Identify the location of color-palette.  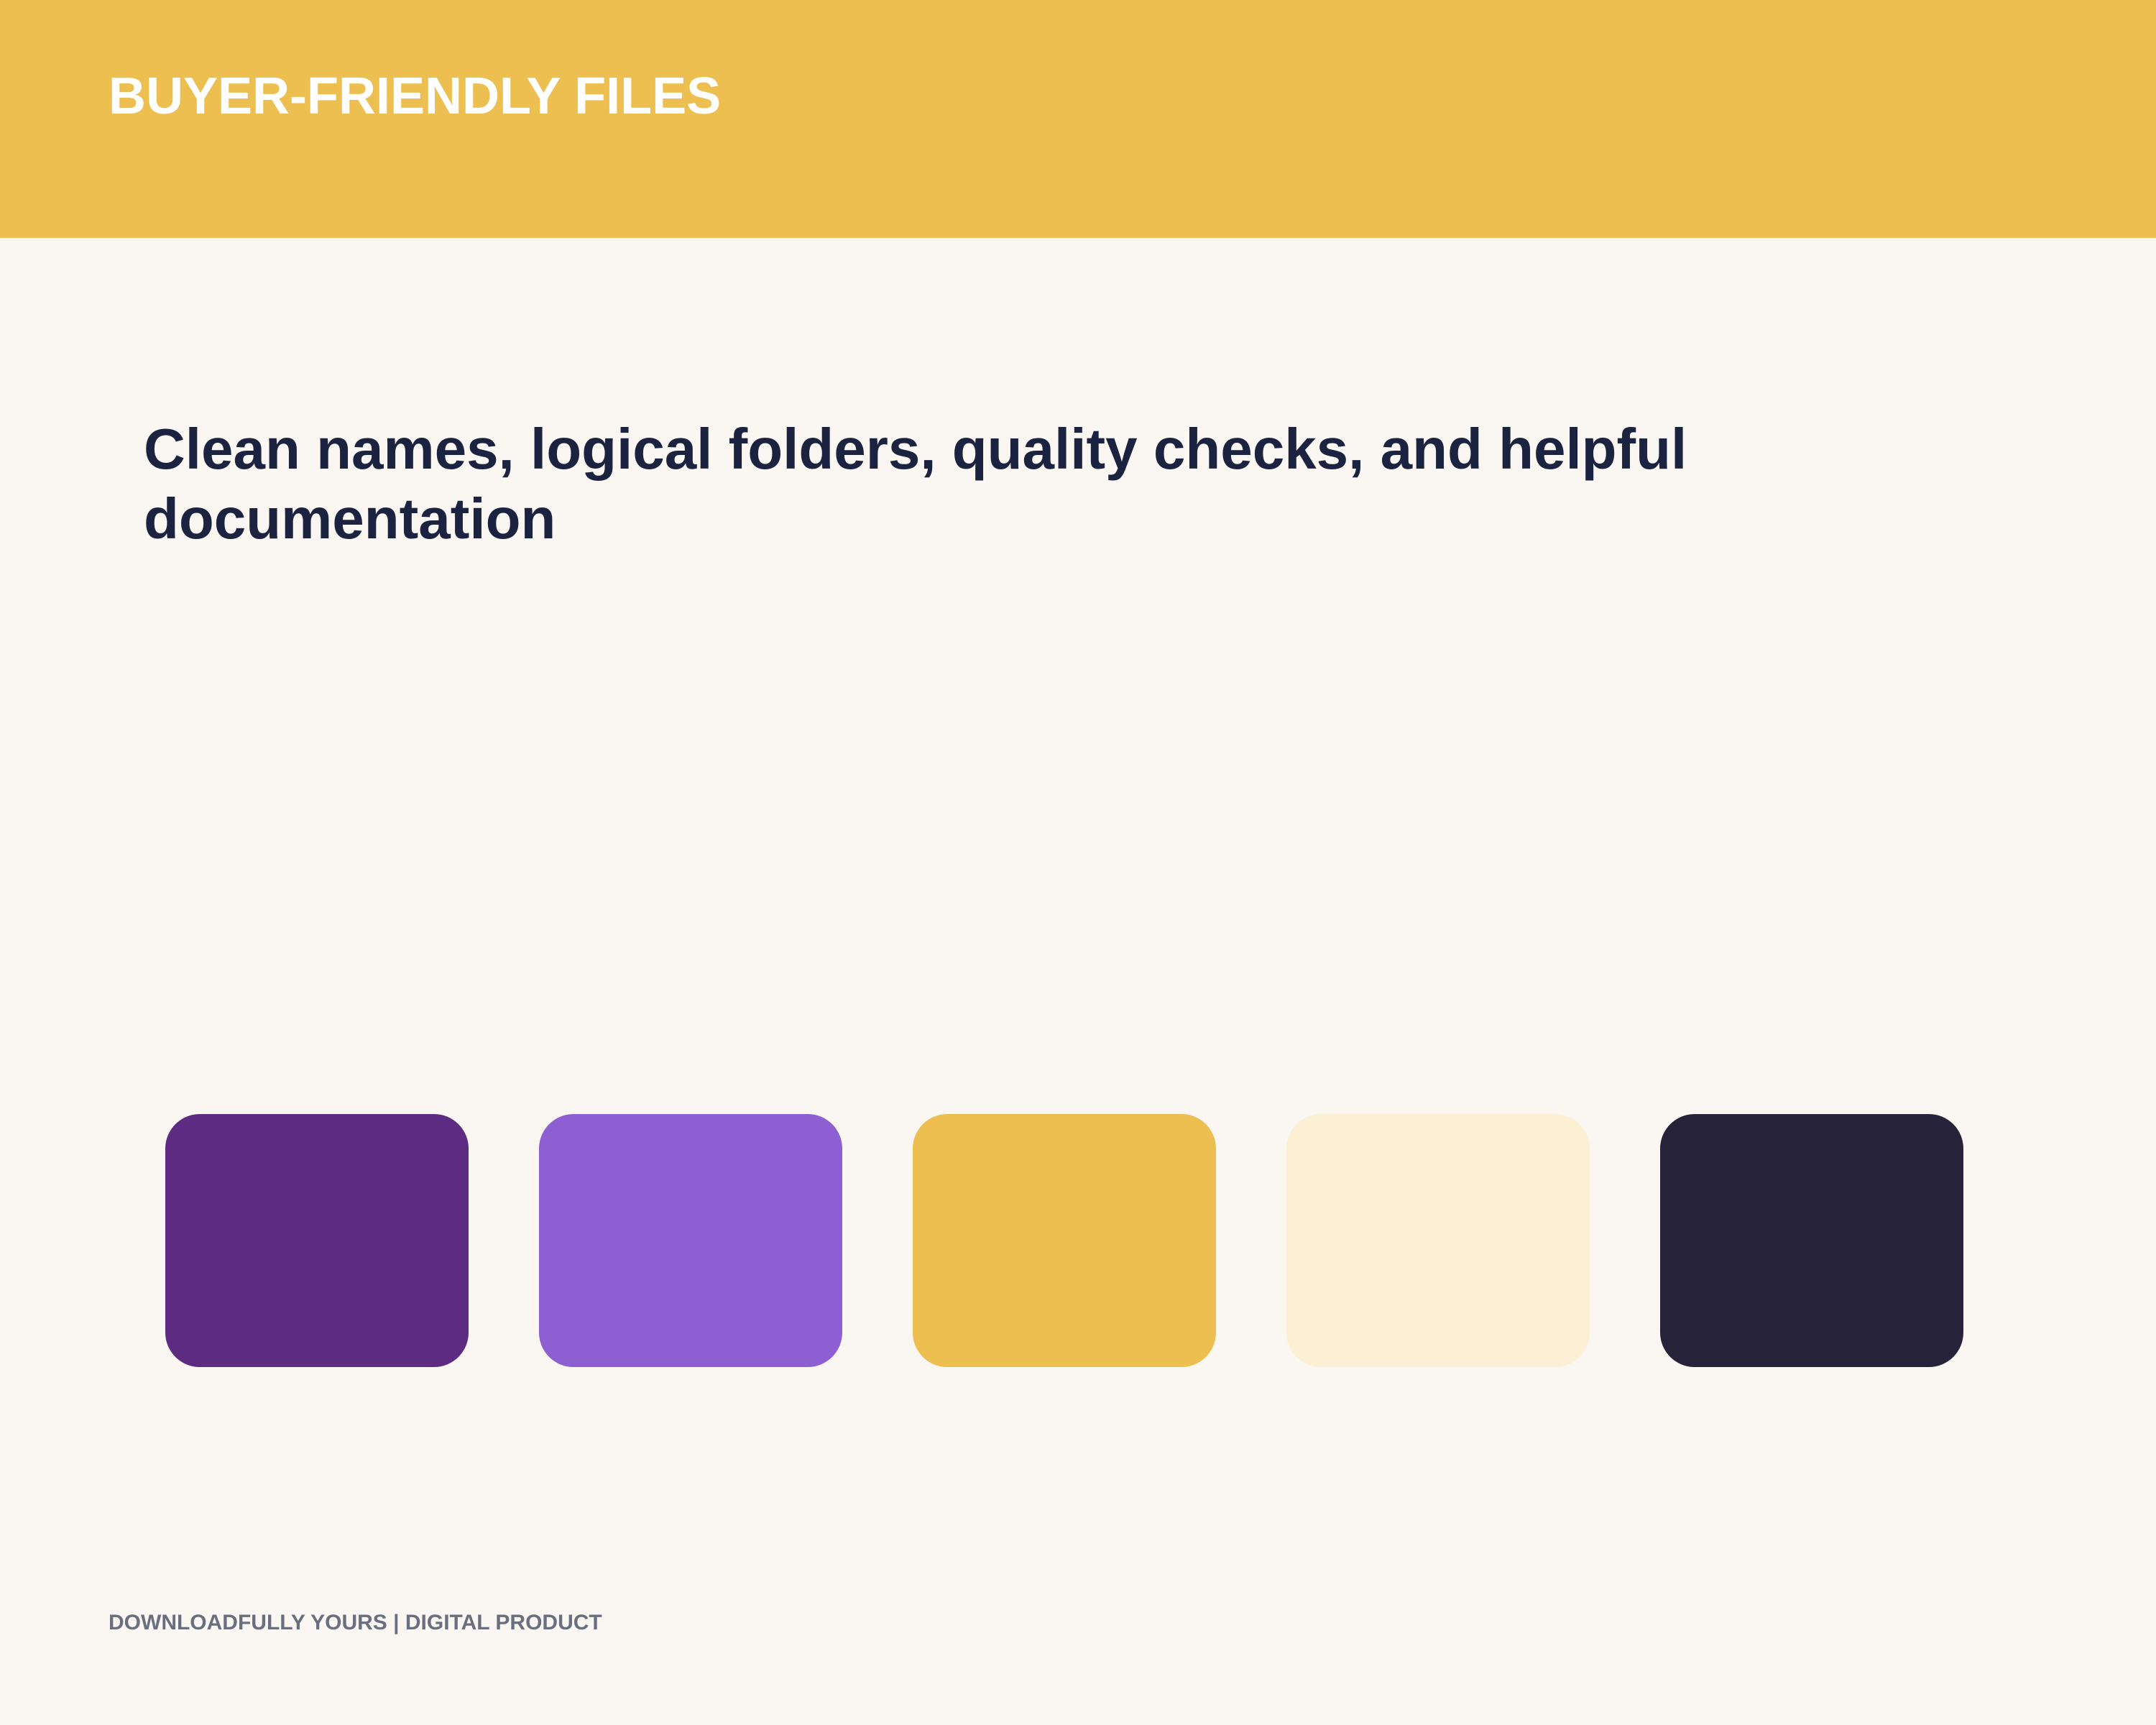
(1064, 1240).